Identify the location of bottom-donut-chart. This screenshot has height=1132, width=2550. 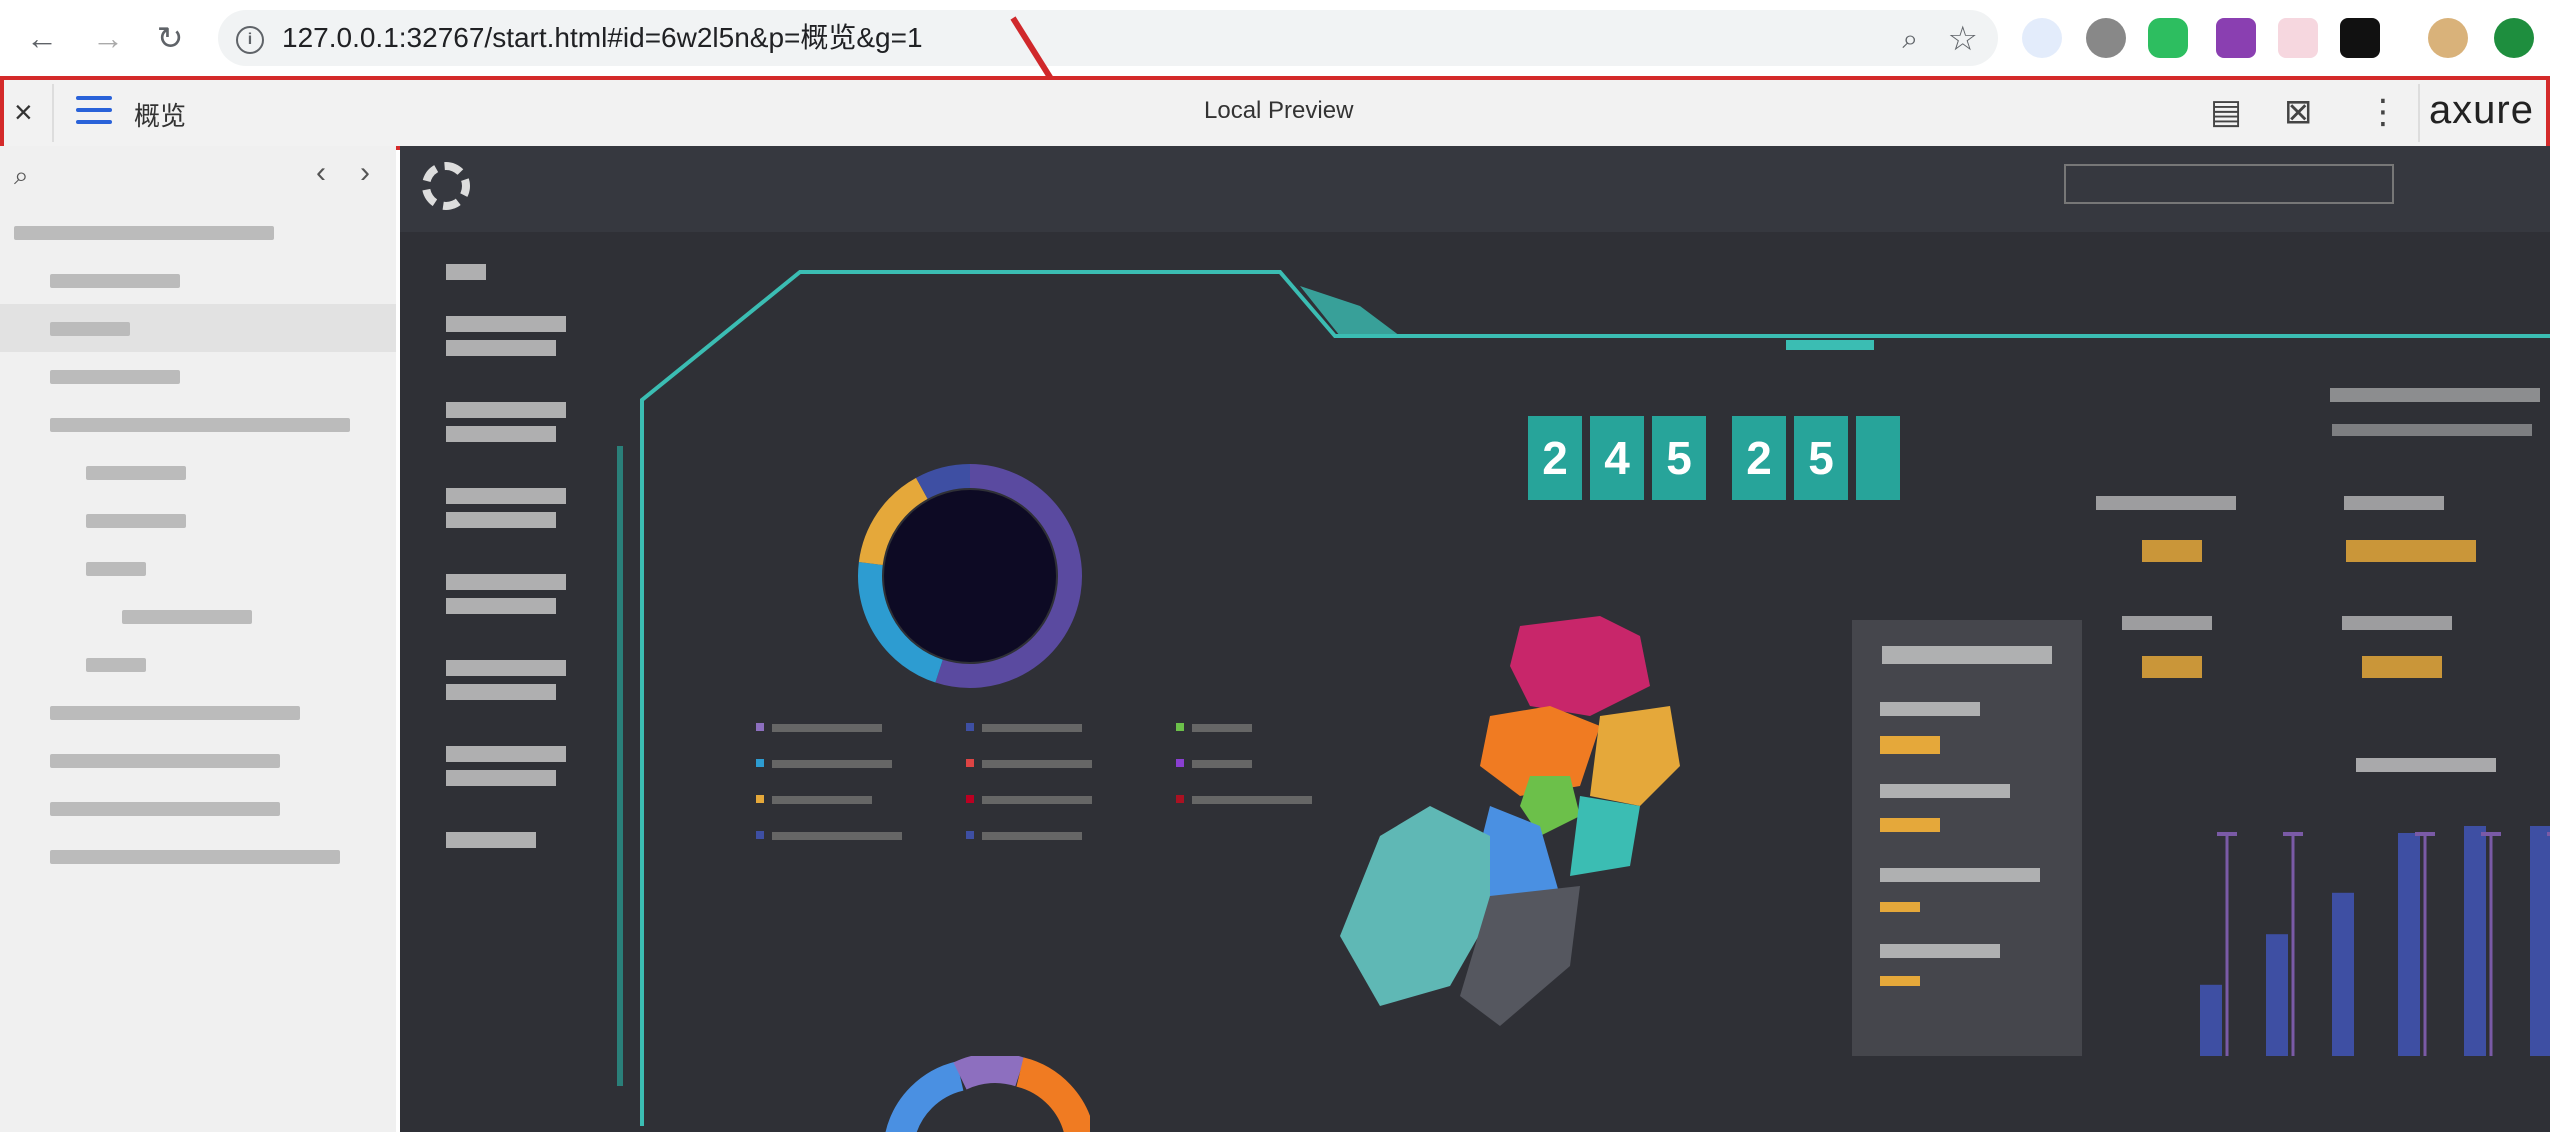
(987, 1094).